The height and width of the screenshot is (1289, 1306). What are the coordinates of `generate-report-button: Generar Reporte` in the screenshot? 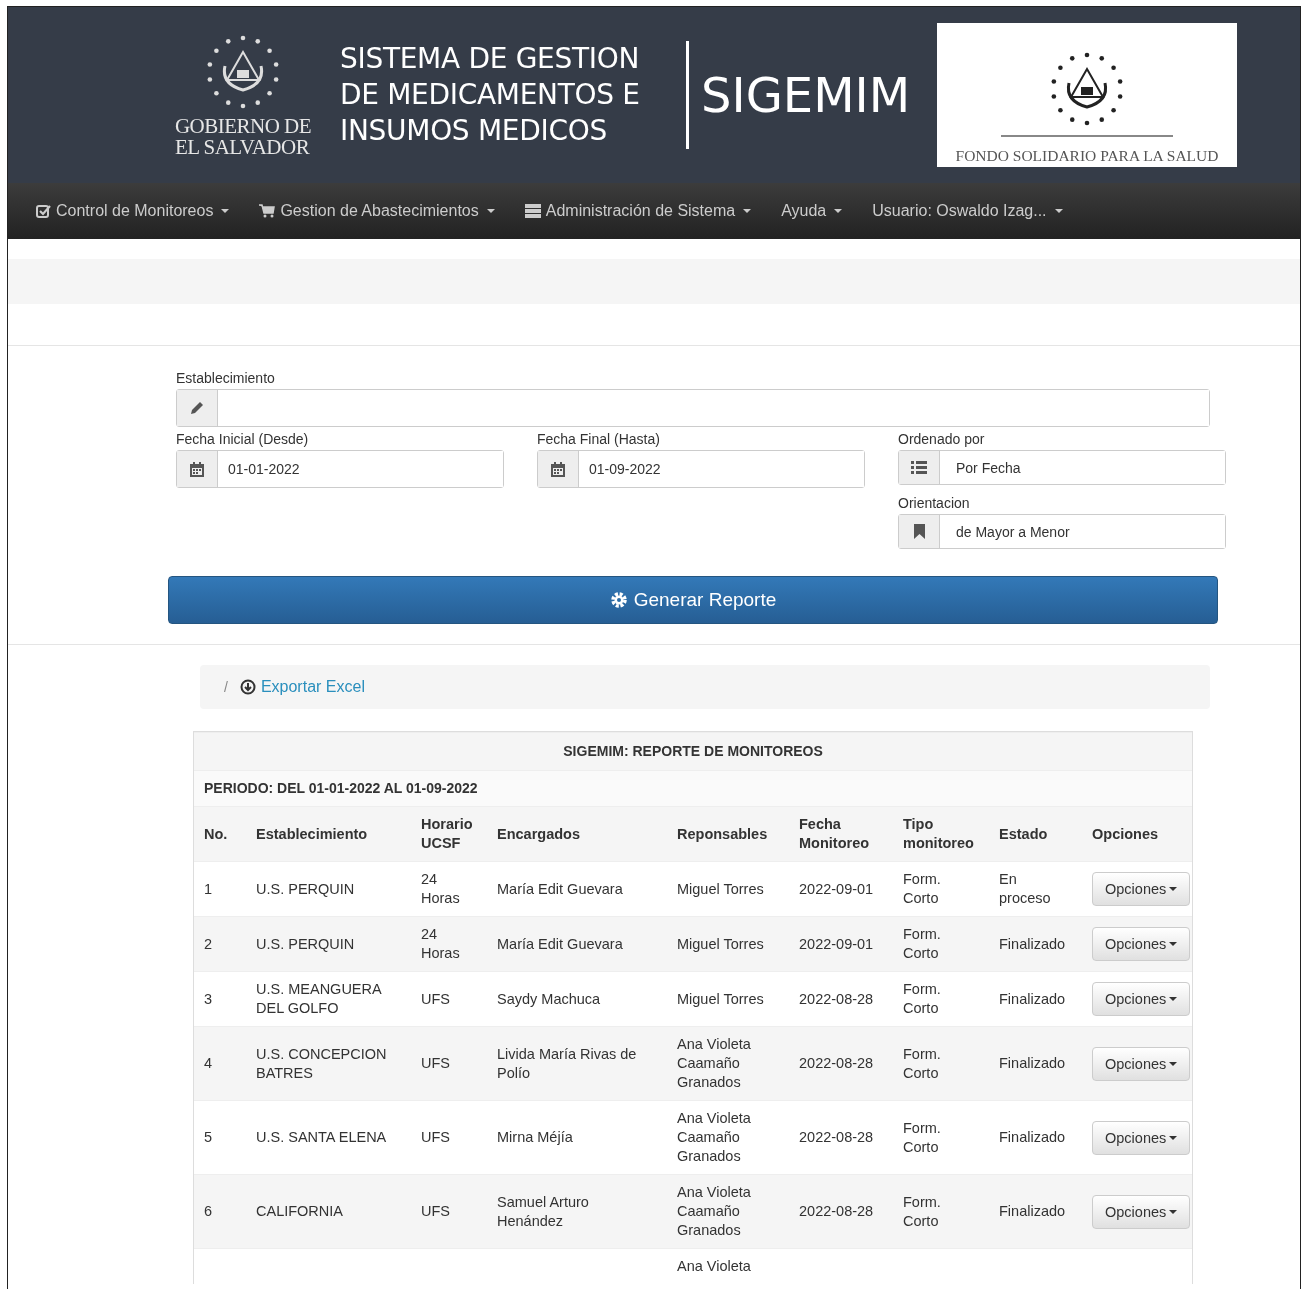 It's located at (693, 600).